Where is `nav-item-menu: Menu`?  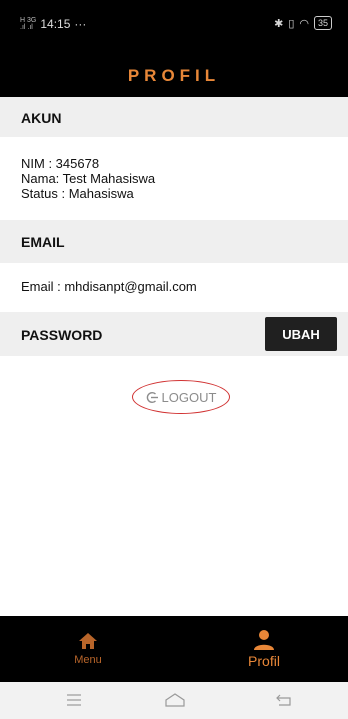 nav-item-menu: Menu is located at coordinates (88, 649).